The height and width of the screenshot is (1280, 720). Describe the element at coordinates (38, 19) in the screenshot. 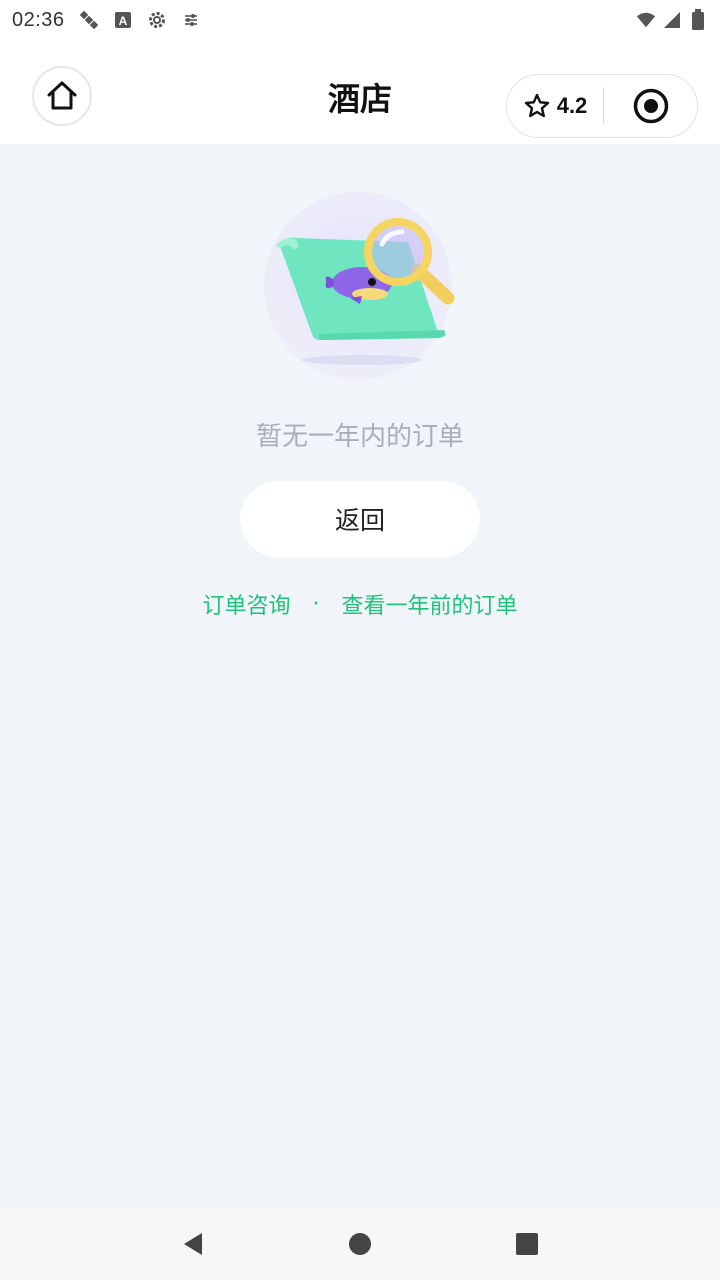

I see `status-time: 02:36` at that location.